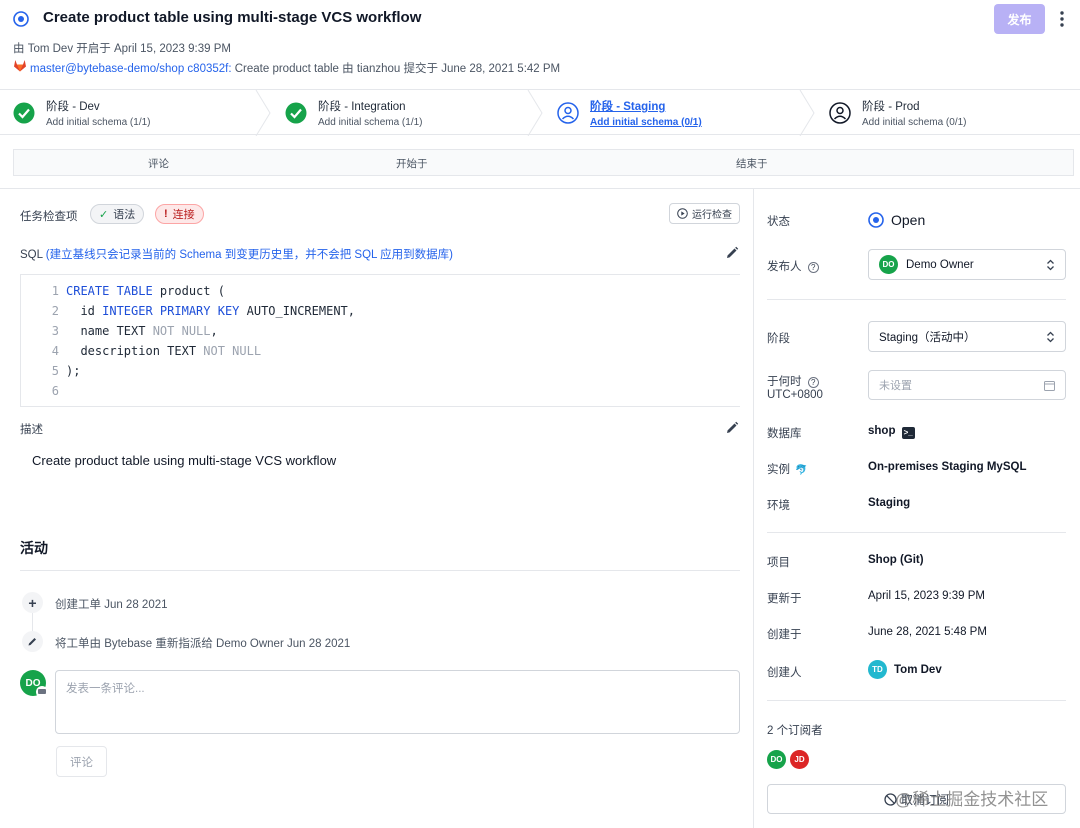 Image resolution: width=1080 pixels, height=828 pixels. What do you see at coordinates (918, 670) in the screenshot?
I see `creator-name: Tom Dev` at bounding box center [918, 670].